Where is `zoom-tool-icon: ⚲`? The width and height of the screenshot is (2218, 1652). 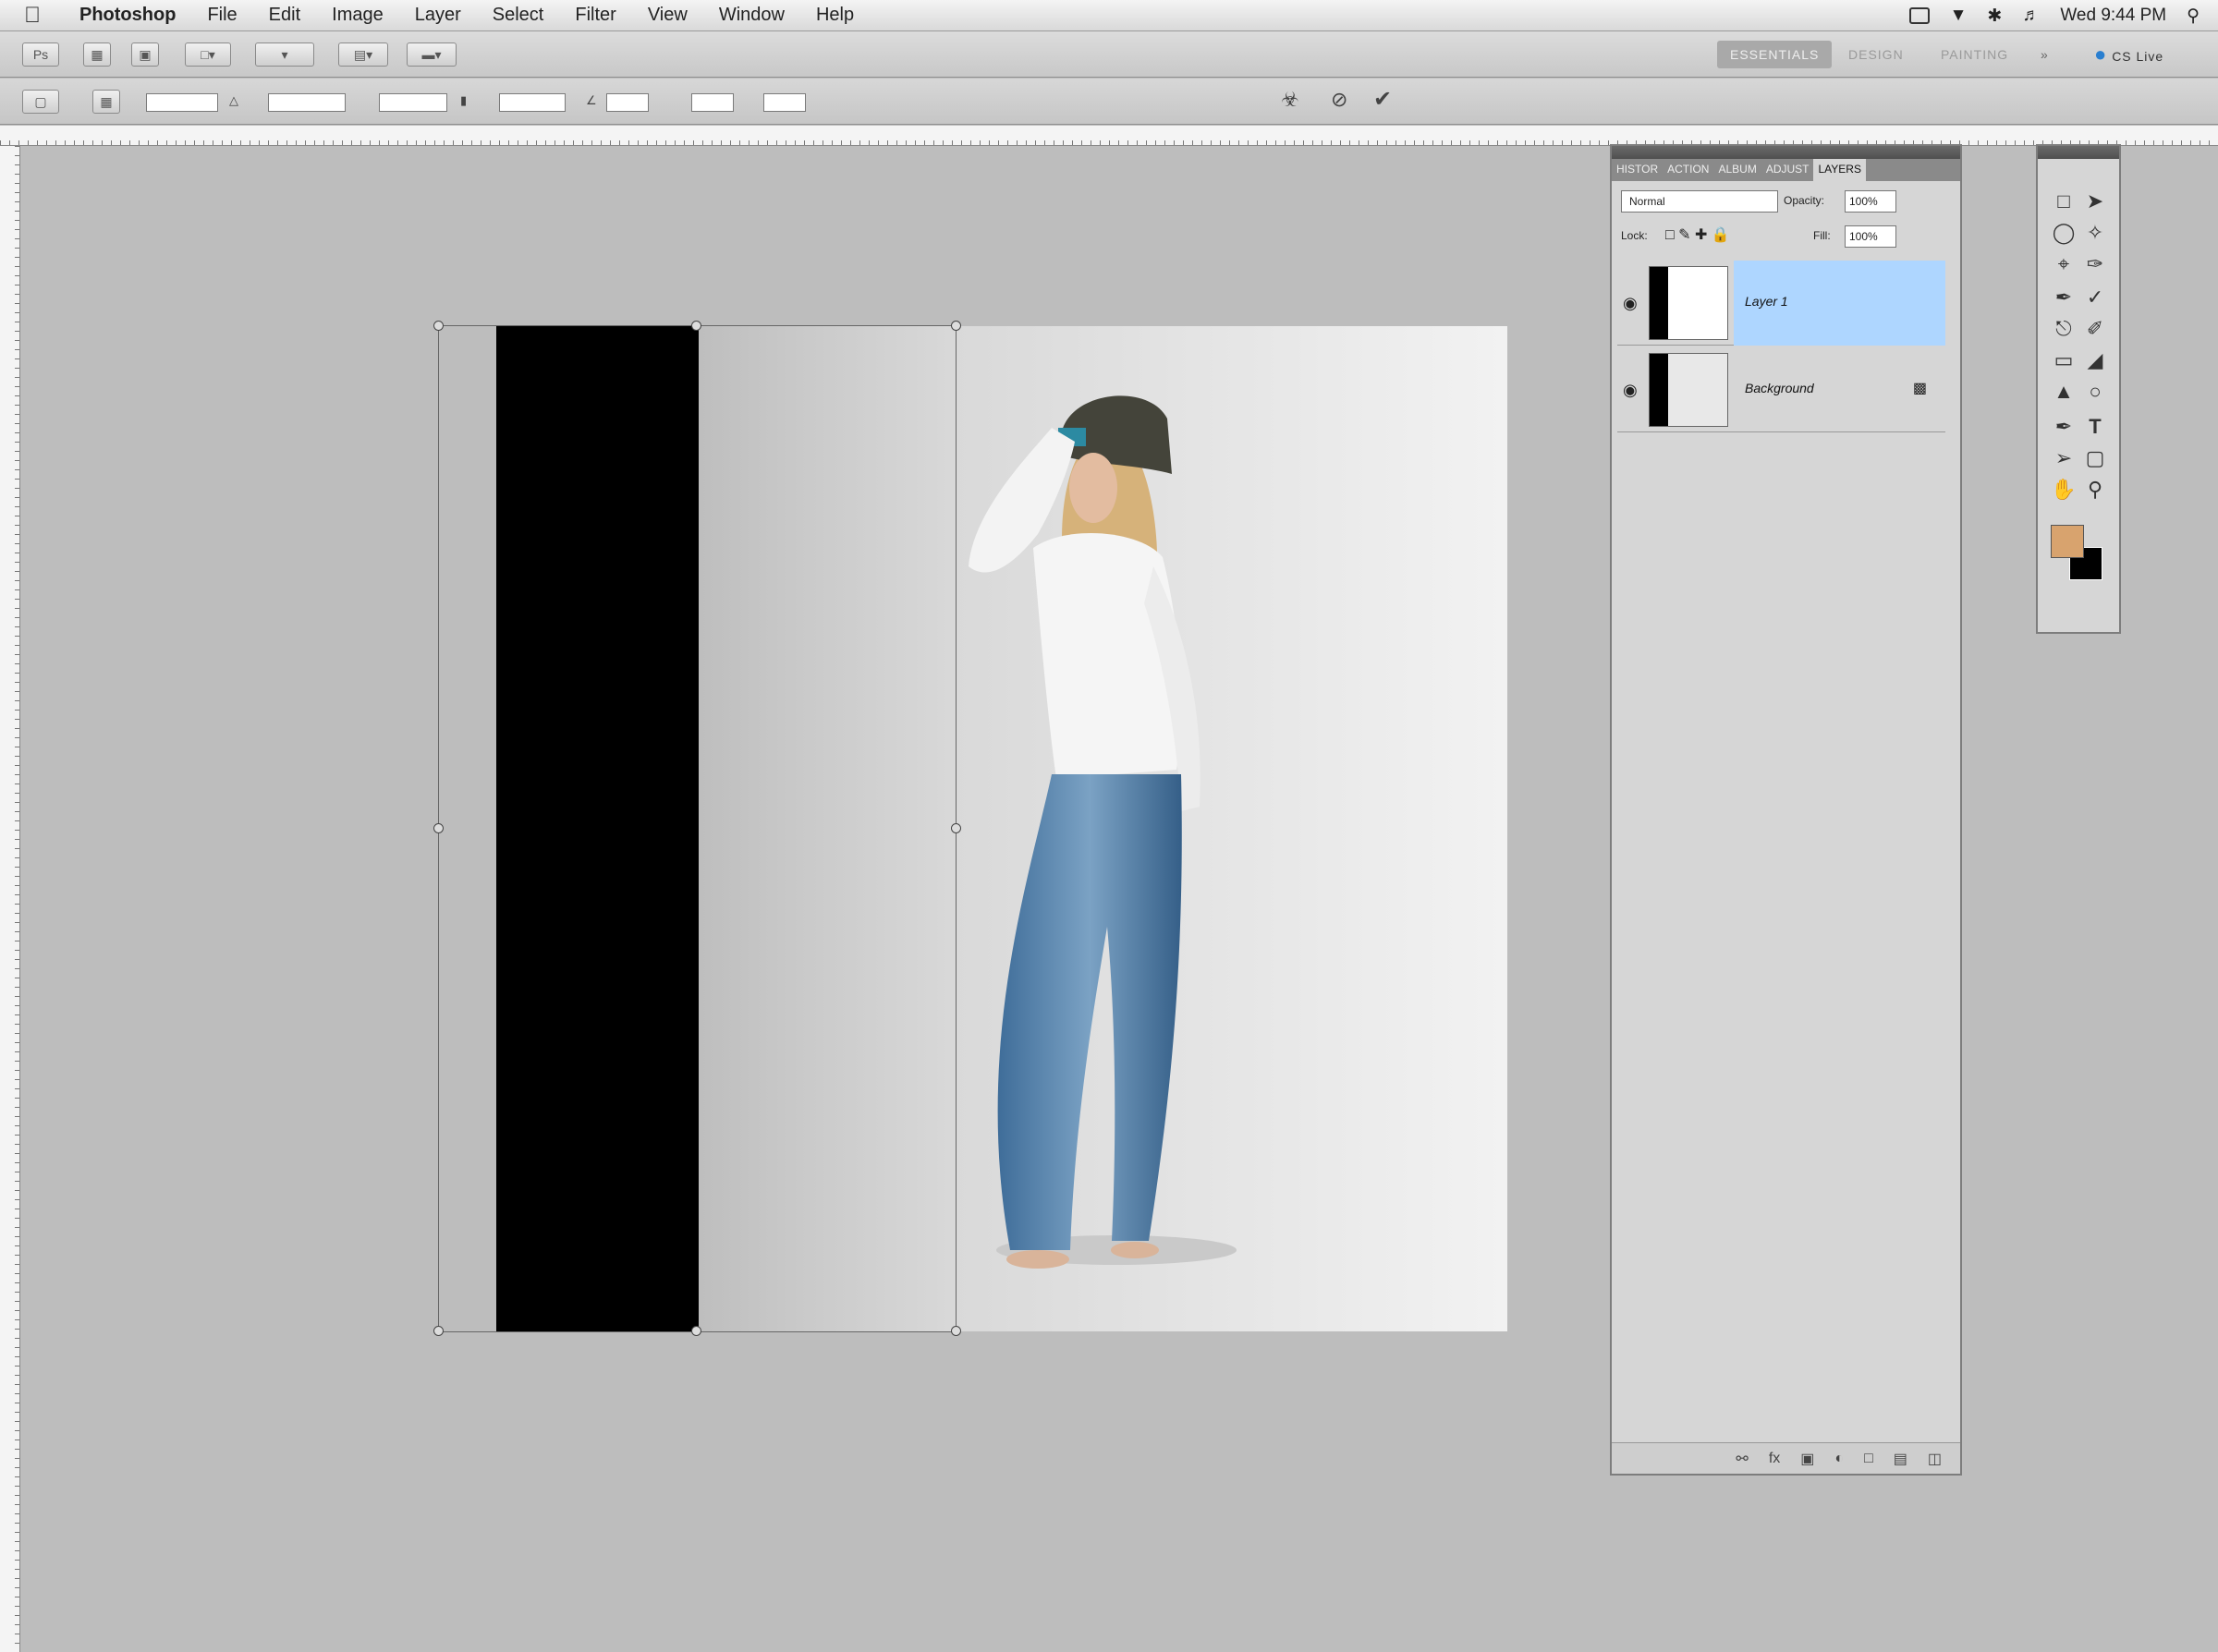 zoom-tool-icon: ⚲ is located at coordinates (2095, 490).